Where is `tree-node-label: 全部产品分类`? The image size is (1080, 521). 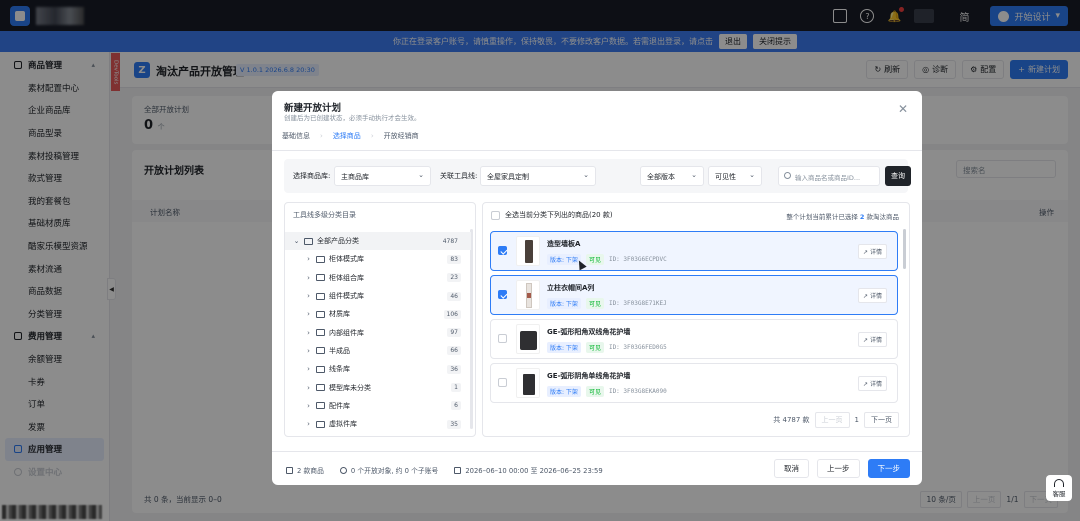 tree-node-label: 全部产品分类 is located at coordinates (338, 241).